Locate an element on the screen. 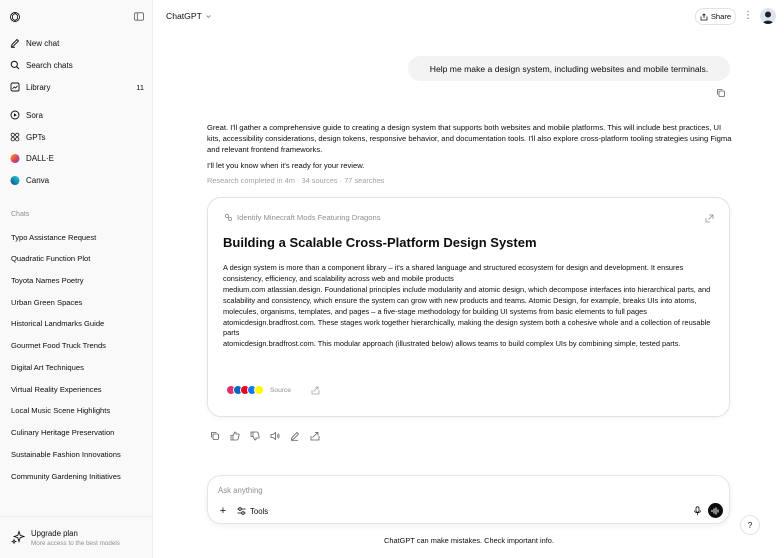 This screenshot has width=784, height=558. research-icon is located at coordinates (228, 217).